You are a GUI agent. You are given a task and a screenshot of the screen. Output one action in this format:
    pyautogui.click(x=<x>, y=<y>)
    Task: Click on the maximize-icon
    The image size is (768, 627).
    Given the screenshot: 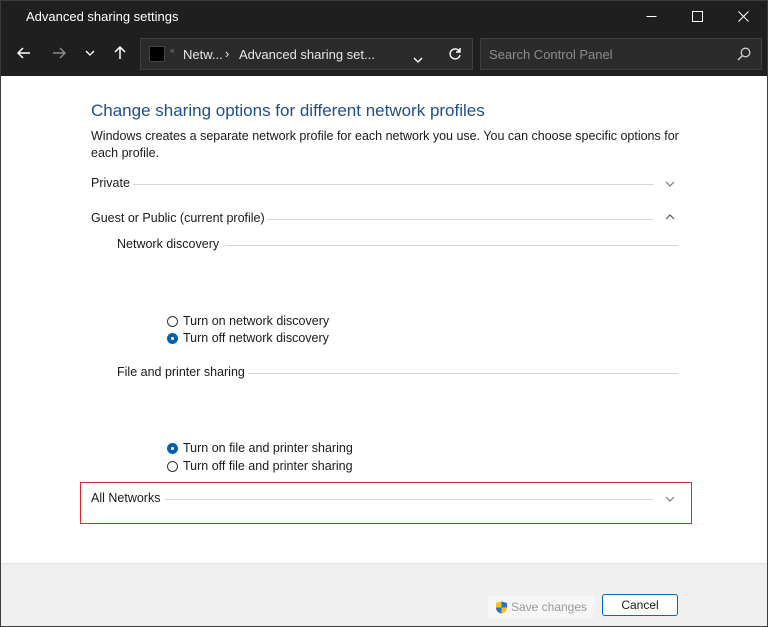 What is the action you would take?
    pyautogui.click(x=697, y=16)
    